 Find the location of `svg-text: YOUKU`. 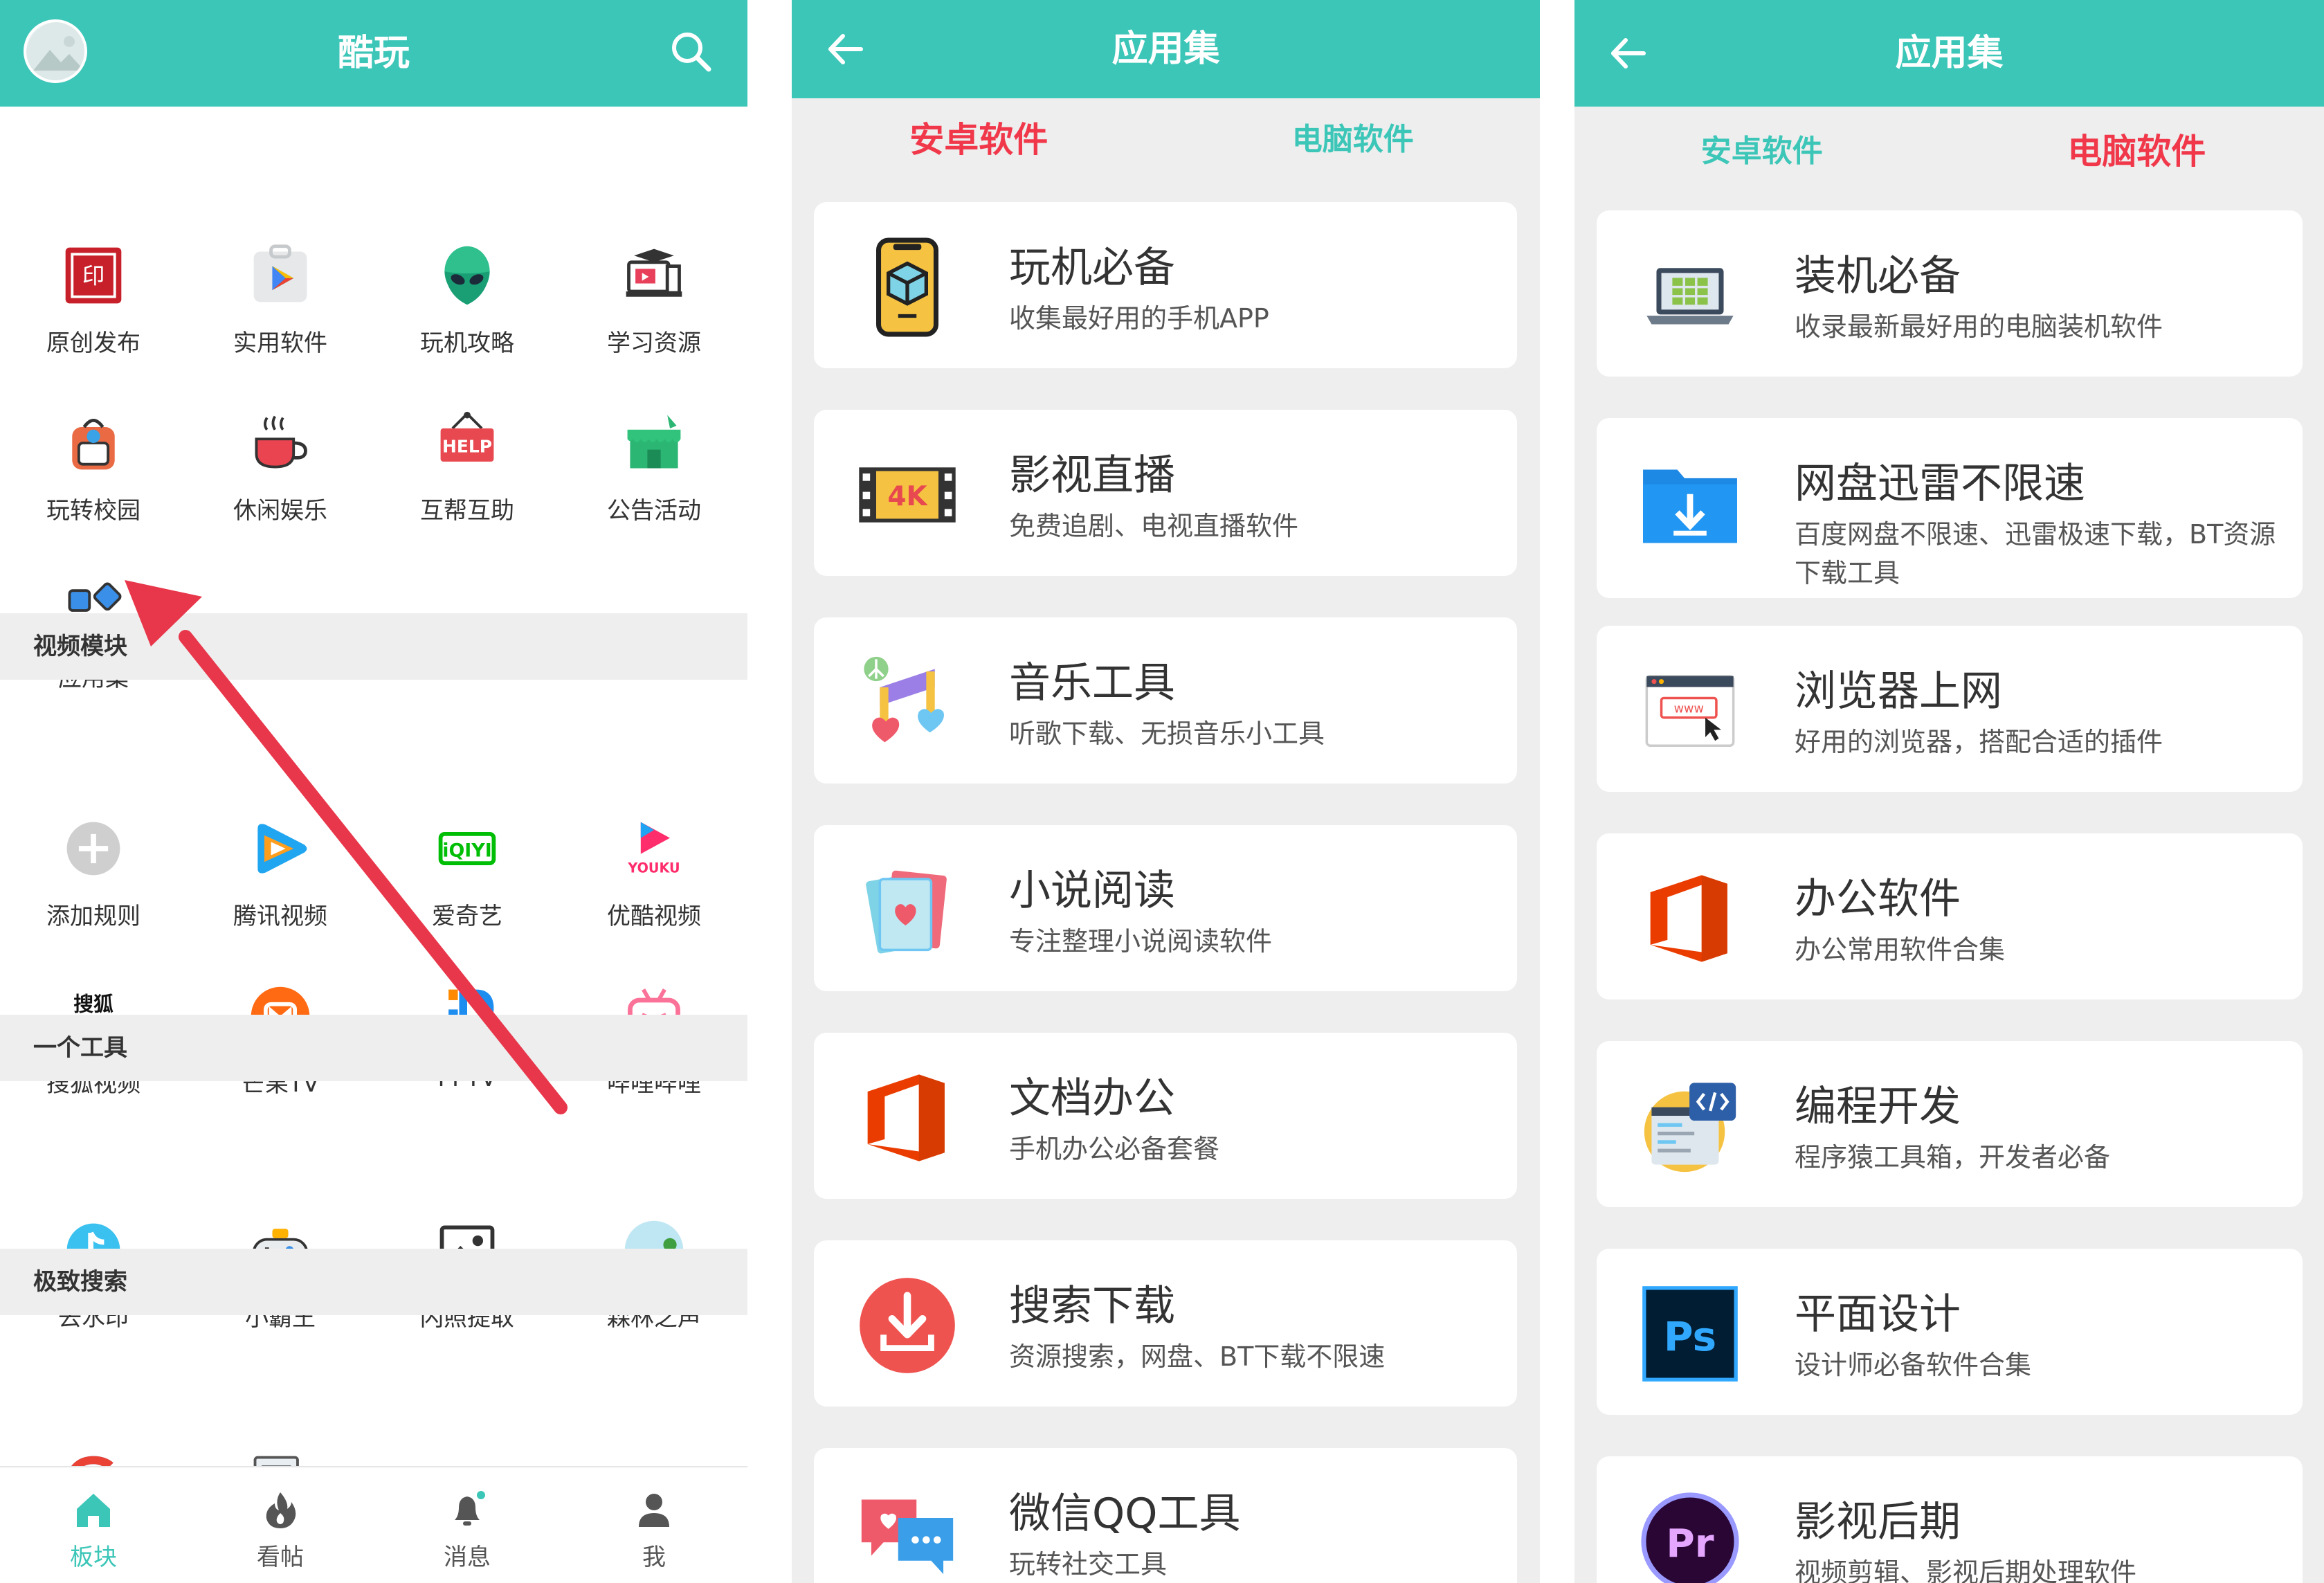

svg-text: YOUKU is located at coordinates (653, 868).